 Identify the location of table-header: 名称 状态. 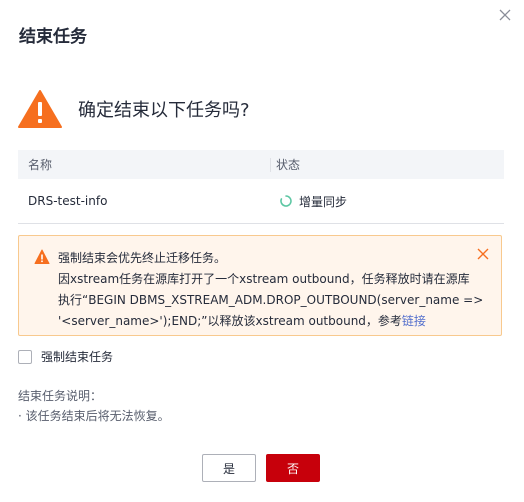
(261, 164).